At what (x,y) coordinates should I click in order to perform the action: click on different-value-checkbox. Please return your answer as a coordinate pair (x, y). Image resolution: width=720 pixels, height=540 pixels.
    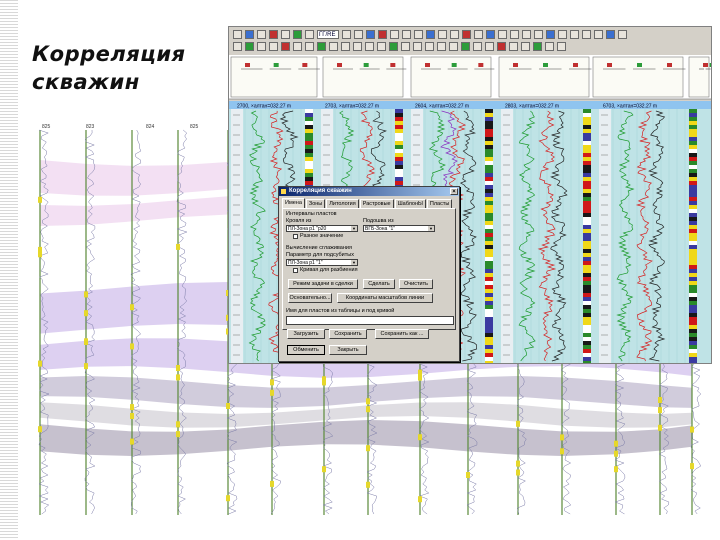
    Looking at the image, I should click on (295, 236).